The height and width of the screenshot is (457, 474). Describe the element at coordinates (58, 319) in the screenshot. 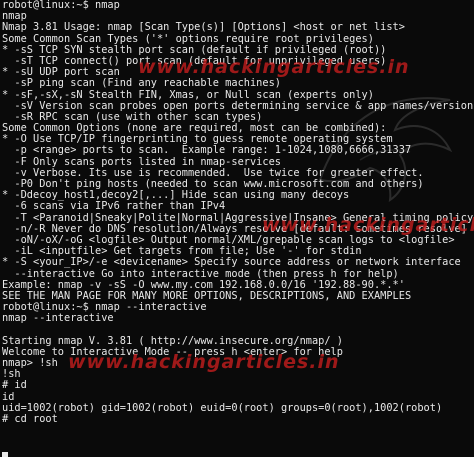

I see `terminal-line: nmap --interactive` at that location.